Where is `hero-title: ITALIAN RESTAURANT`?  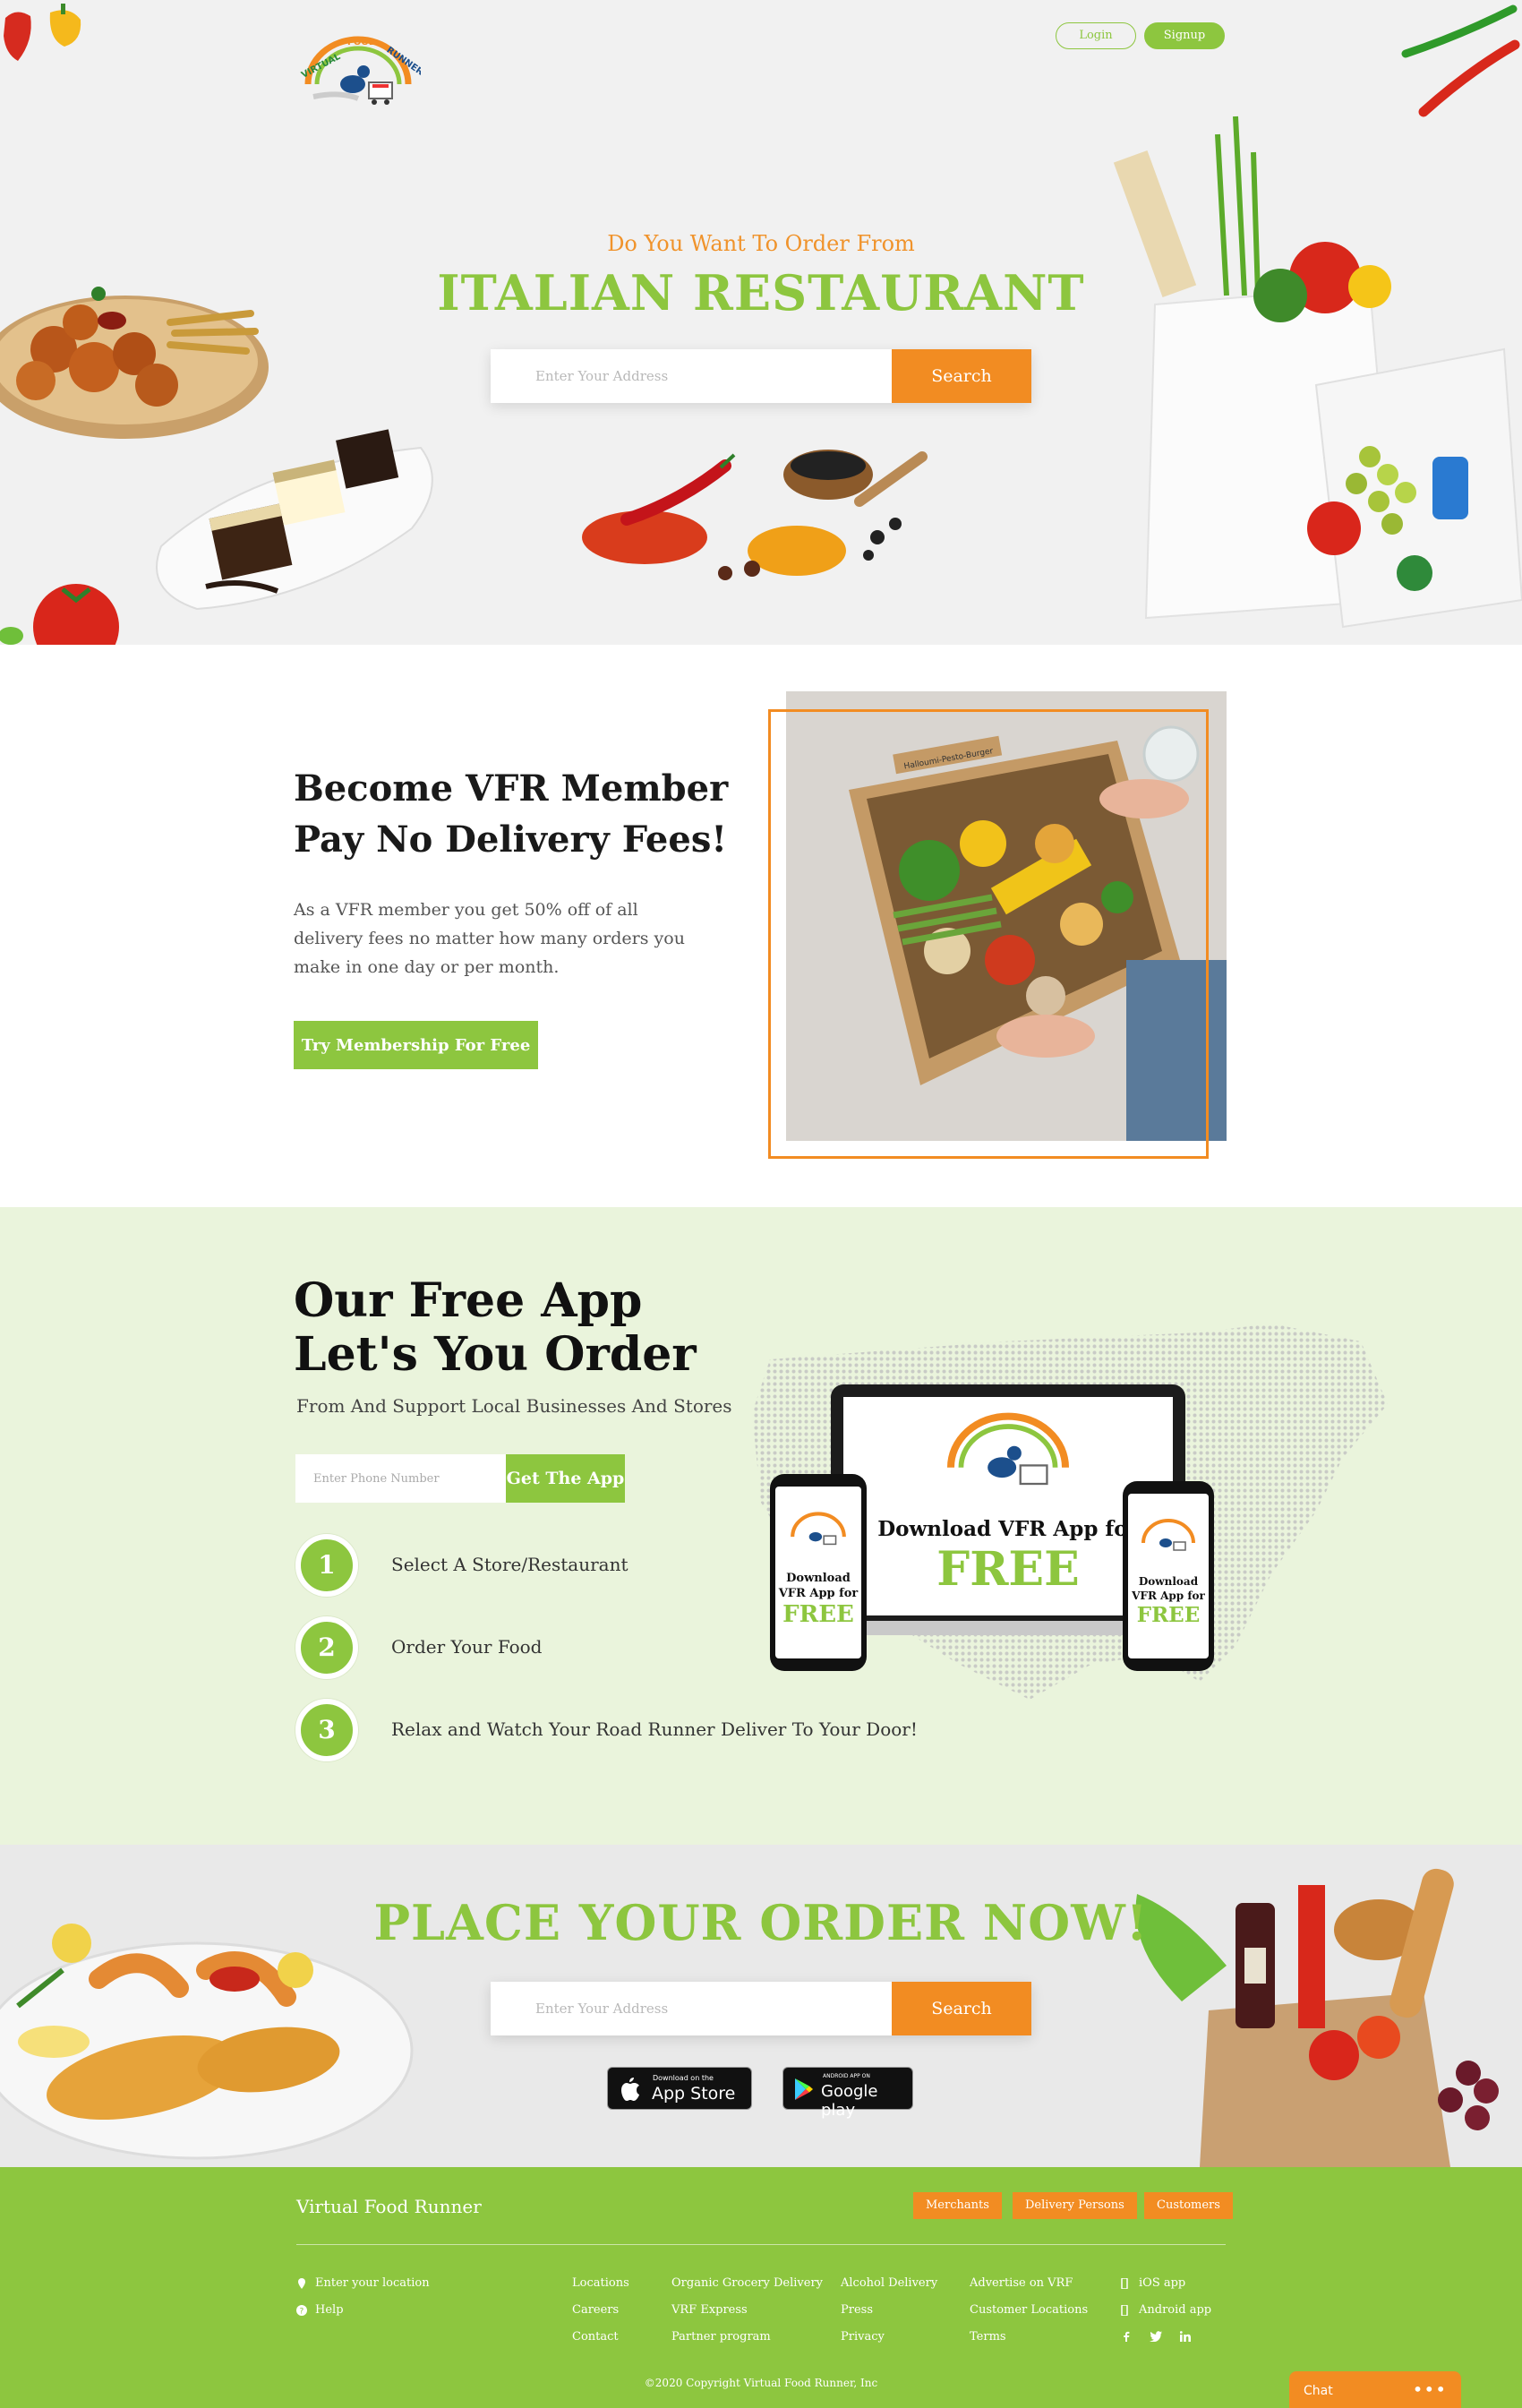
hero-title: ITALIAN RESTAURANT is located at coordinates (761, 292).